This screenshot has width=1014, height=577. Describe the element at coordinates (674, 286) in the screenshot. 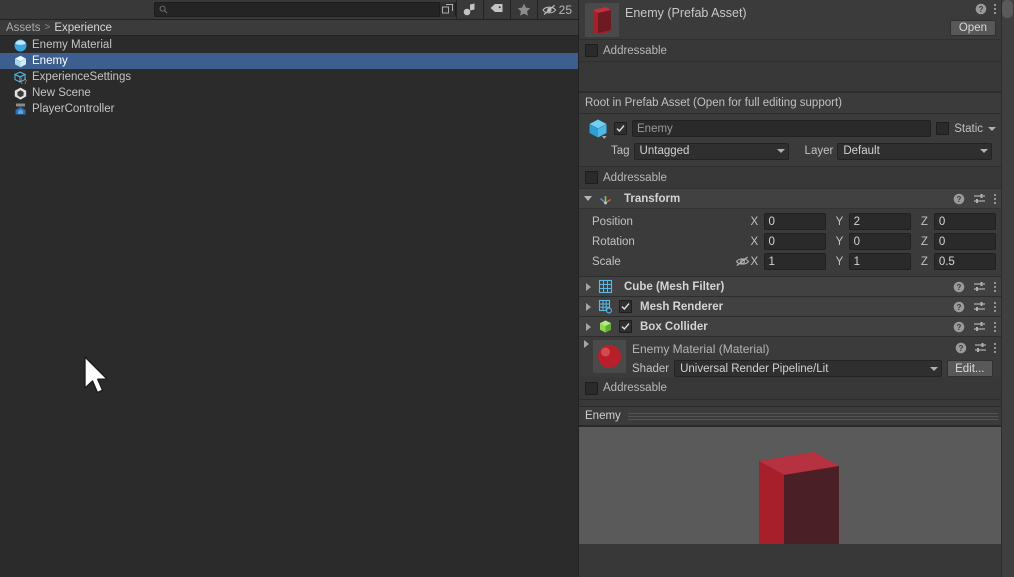

I see `mesh-filter-title: Cube (Mesh Filter)` at that location.